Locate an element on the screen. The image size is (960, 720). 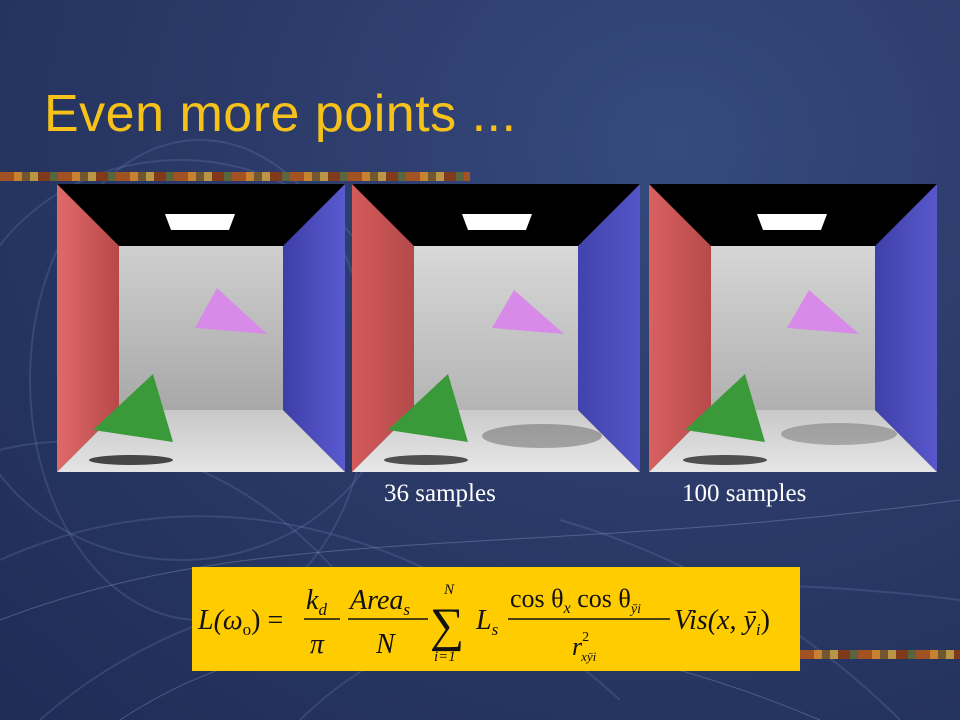
formula-ls-sub: s is located at coordinates (495, 629).